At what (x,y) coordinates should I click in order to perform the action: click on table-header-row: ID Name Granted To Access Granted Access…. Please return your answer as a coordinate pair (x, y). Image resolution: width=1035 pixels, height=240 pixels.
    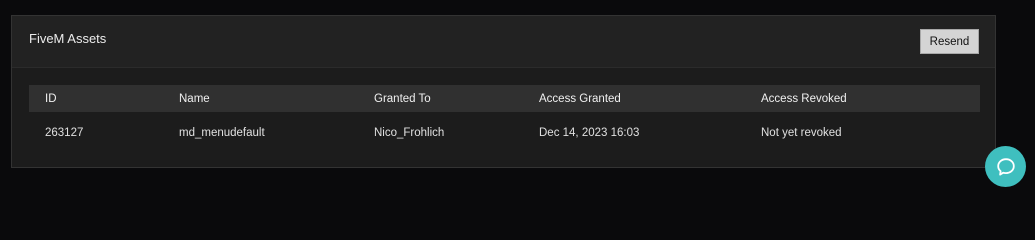
    Looking at the image, I should click on (504, 98).